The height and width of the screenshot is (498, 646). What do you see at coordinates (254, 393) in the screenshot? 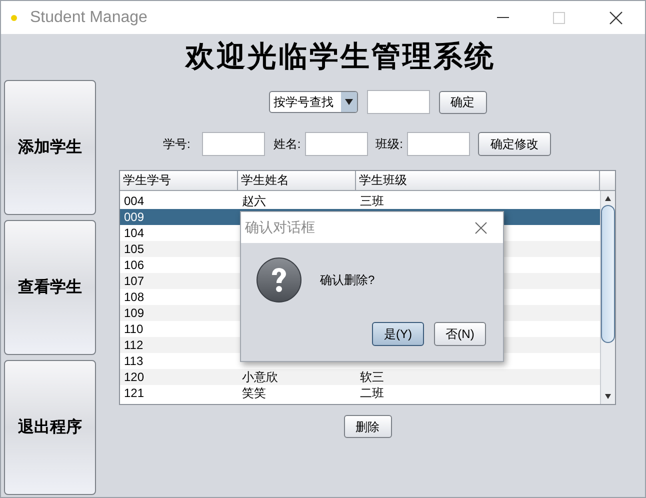
I see `table-cell-text: 笑笑` at bounding box center [254, 393].